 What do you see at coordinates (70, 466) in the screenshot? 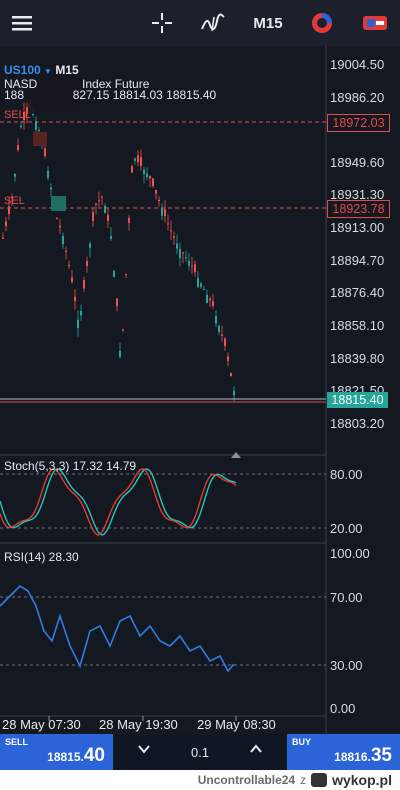
I see `stoch-label: Stoch(5,3,3) 17.32 14.79` at bounding box center [70, 466].